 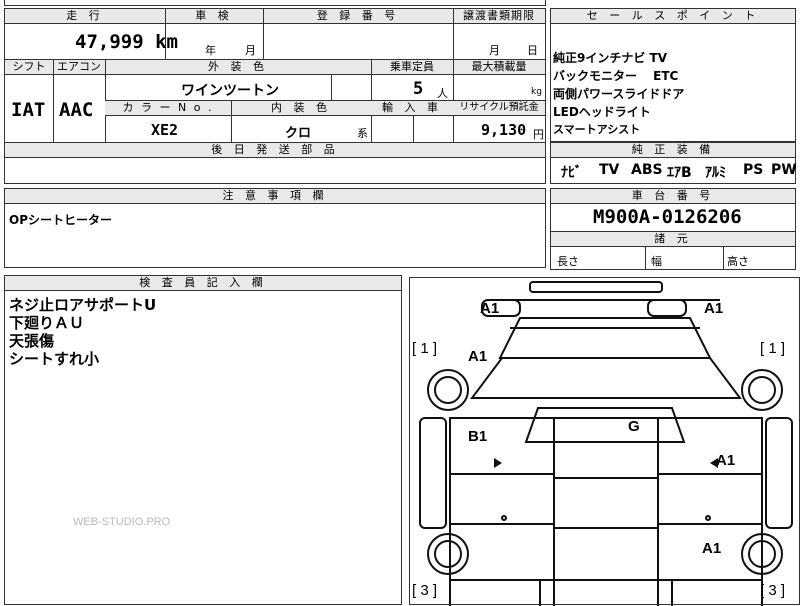 What do you see at coordinates (442, 93) in the screenshot?
I see `capacity-unit: 人` at bounding box center [442, 93].